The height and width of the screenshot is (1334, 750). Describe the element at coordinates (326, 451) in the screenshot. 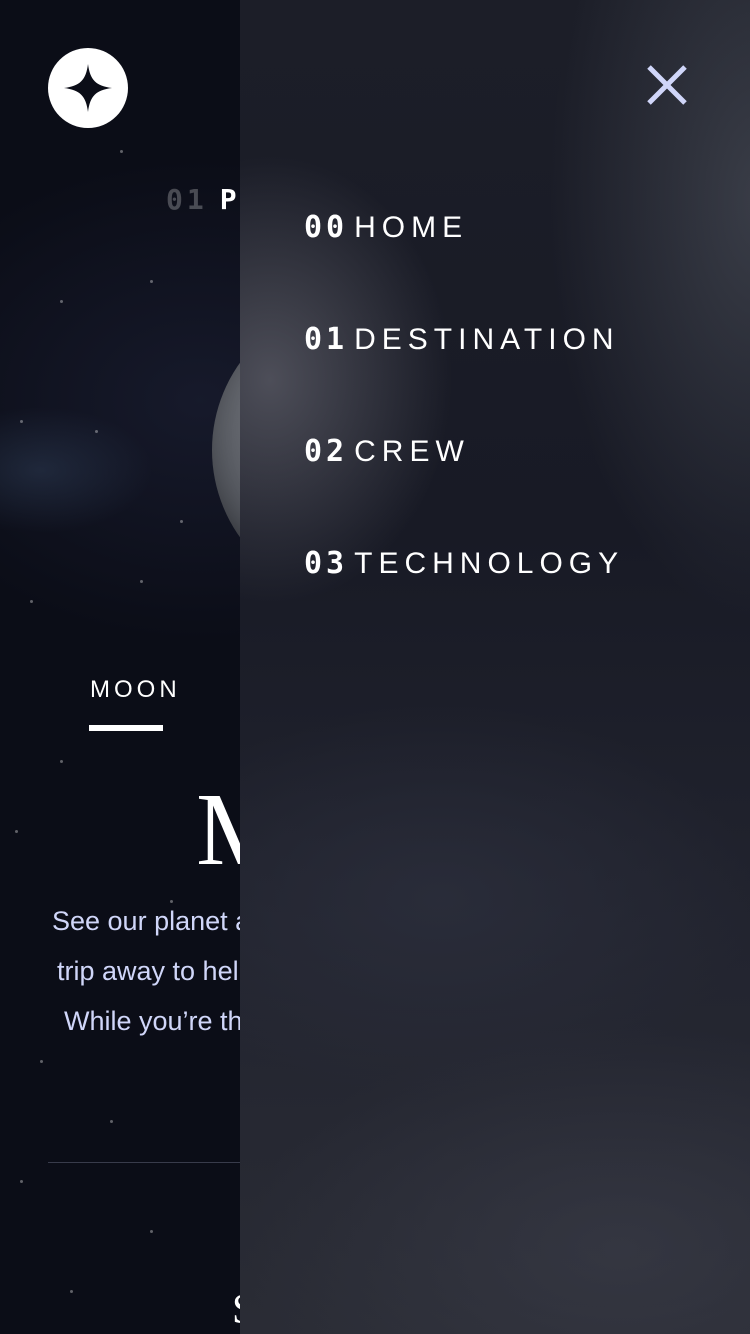

I see `nav-item-number: 02` at that location.